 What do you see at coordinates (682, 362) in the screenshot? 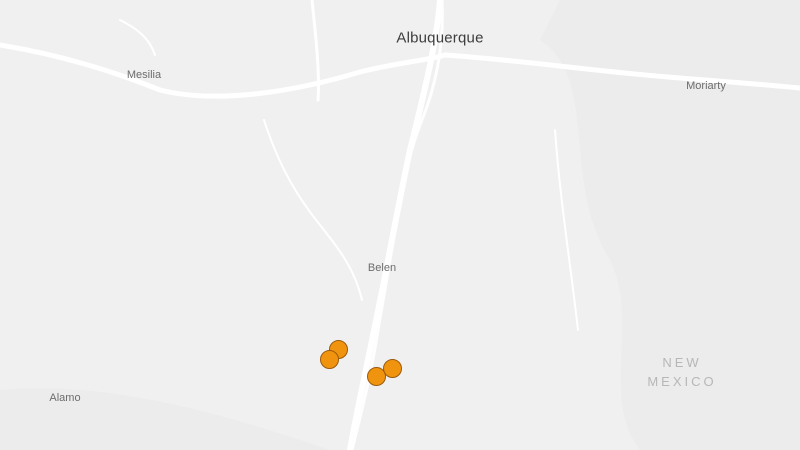
I see `state-label-line-1: NEW` at bounding box center [682, 362].